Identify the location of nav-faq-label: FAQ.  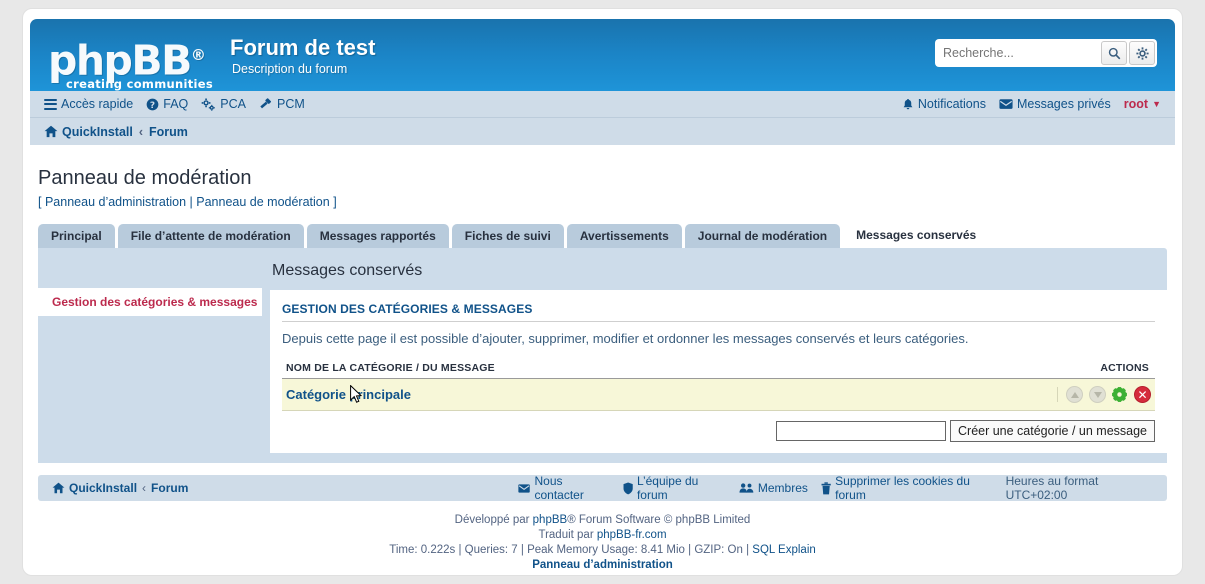
(176, 104).